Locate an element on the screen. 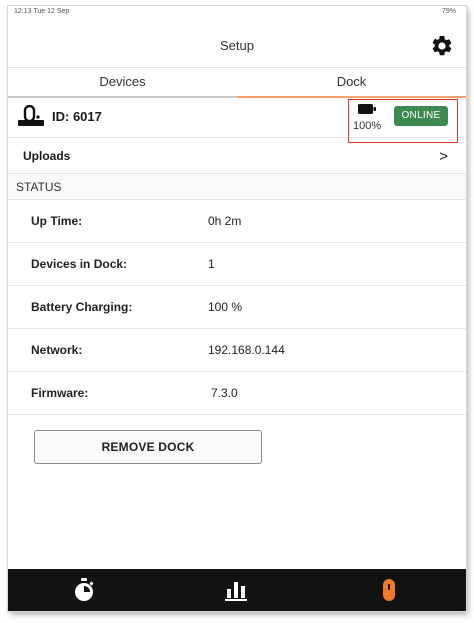 Image resolution: width=474 pixels, height=623 pixels. stopwatch-icon is located at coordinates (84, 590).